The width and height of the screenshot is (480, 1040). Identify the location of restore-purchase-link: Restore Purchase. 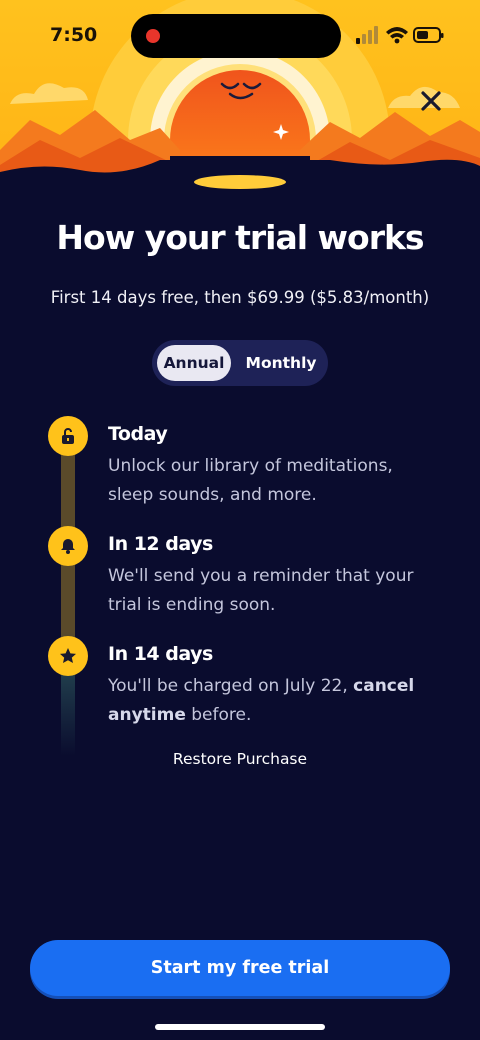
(240, 759).